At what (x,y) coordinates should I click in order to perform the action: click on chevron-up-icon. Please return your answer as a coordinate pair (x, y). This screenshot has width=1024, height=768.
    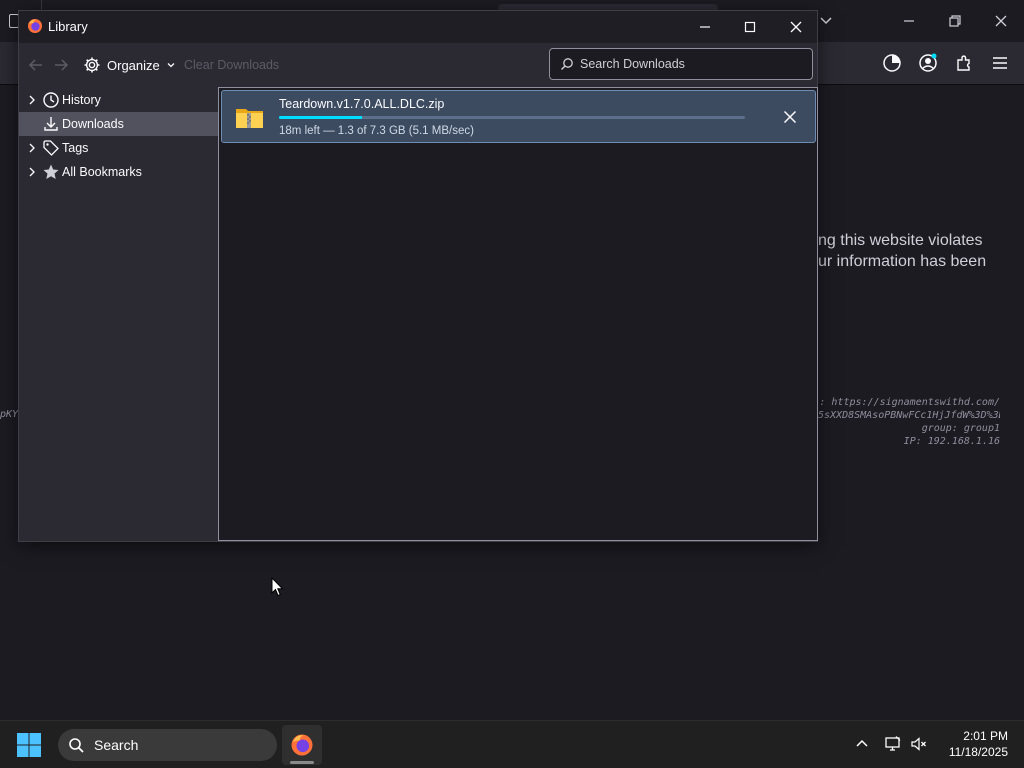
    Looking at the image, I should click on (862, 744).